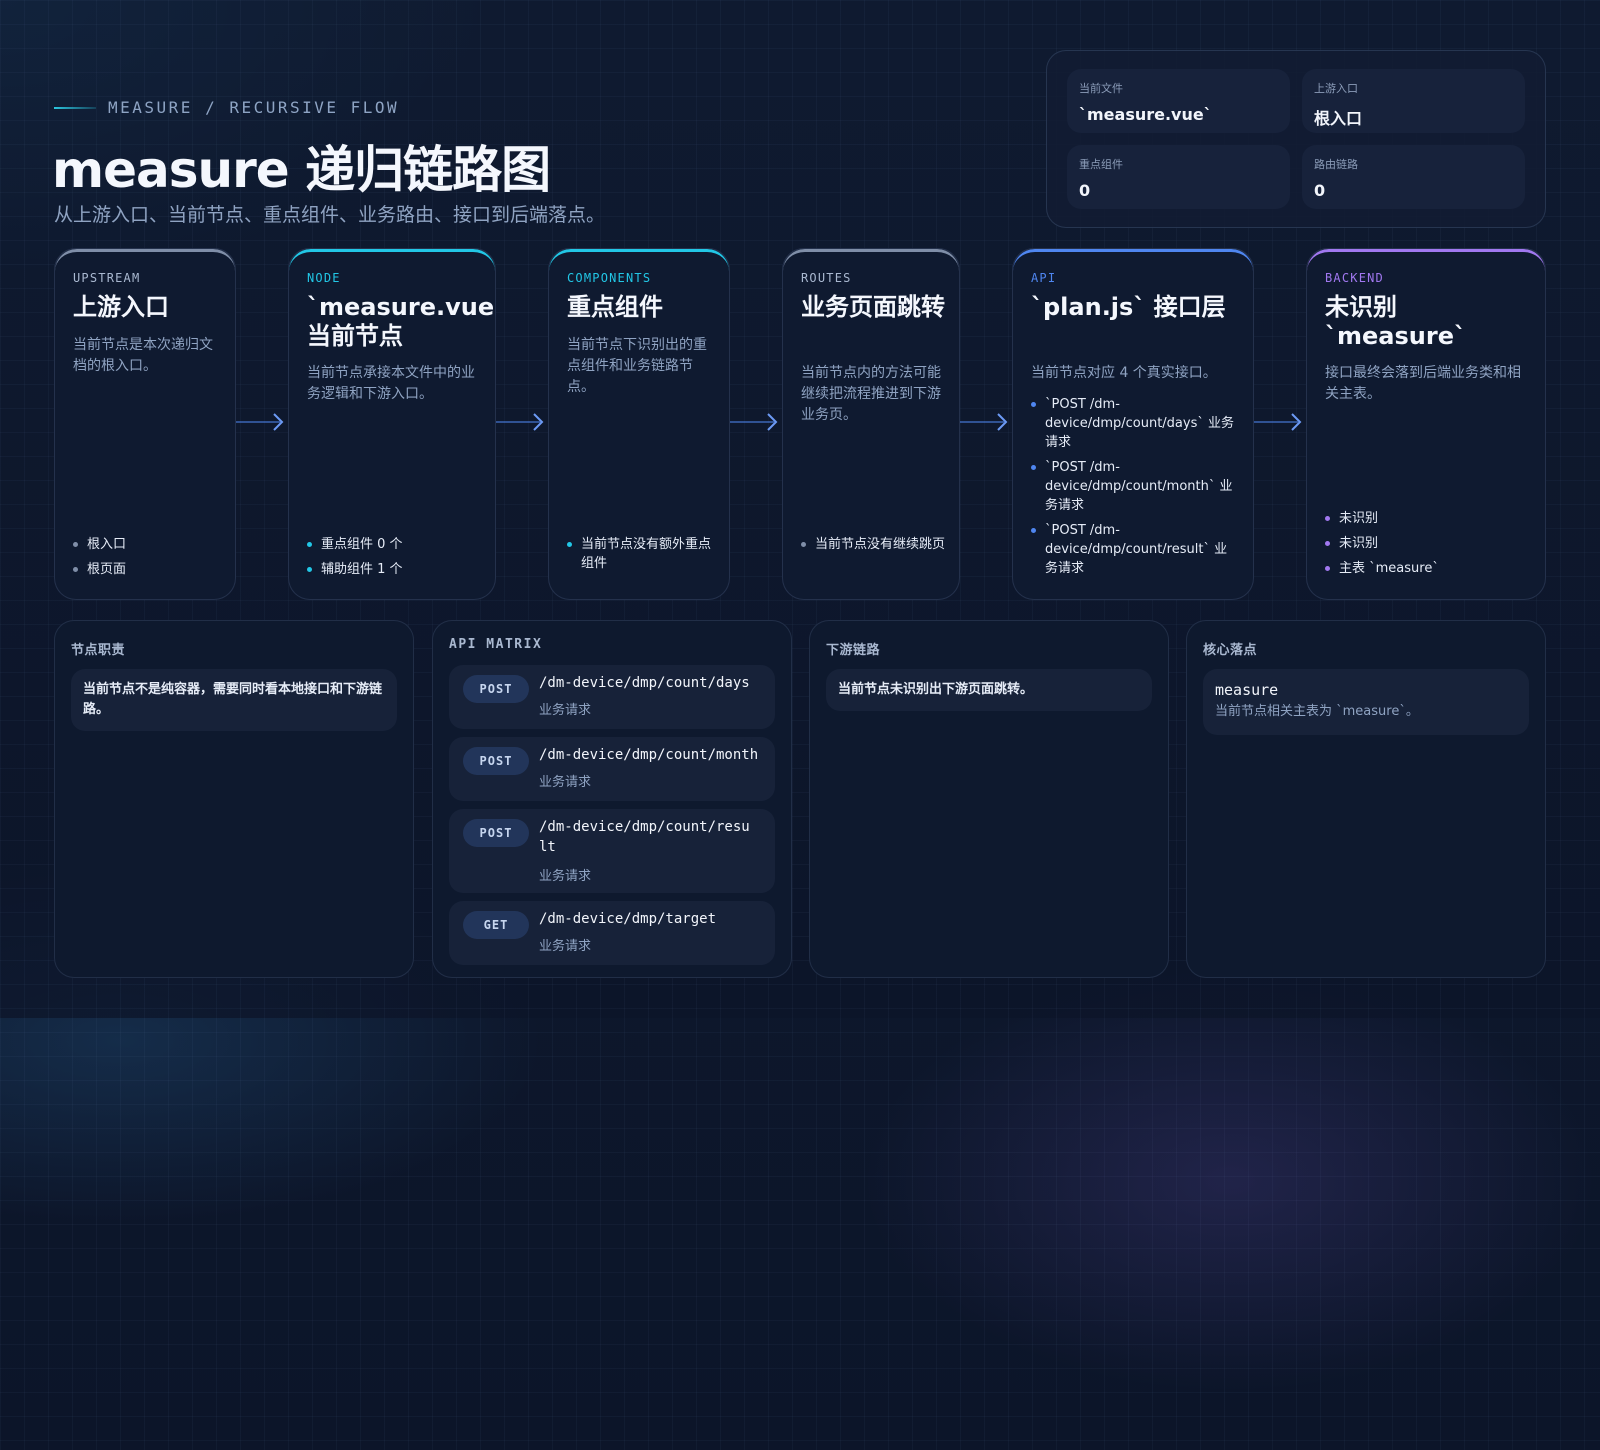  Describe the element at coordinates (1101, 88) in the screenshot. I see `stat-label: 当前文件` at that location.